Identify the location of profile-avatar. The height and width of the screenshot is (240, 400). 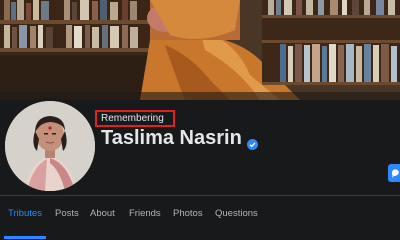
(50, 146).